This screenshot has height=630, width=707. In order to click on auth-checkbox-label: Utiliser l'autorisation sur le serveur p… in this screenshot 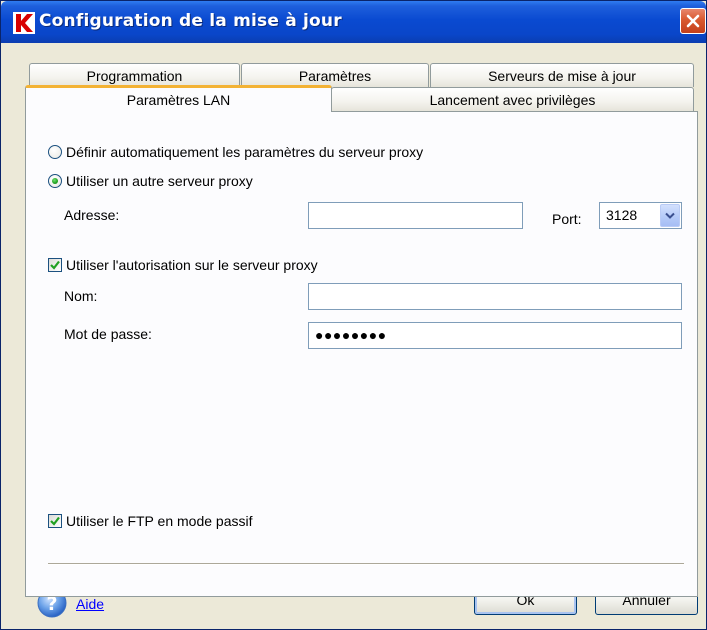, I will do `click(192, 265)`.